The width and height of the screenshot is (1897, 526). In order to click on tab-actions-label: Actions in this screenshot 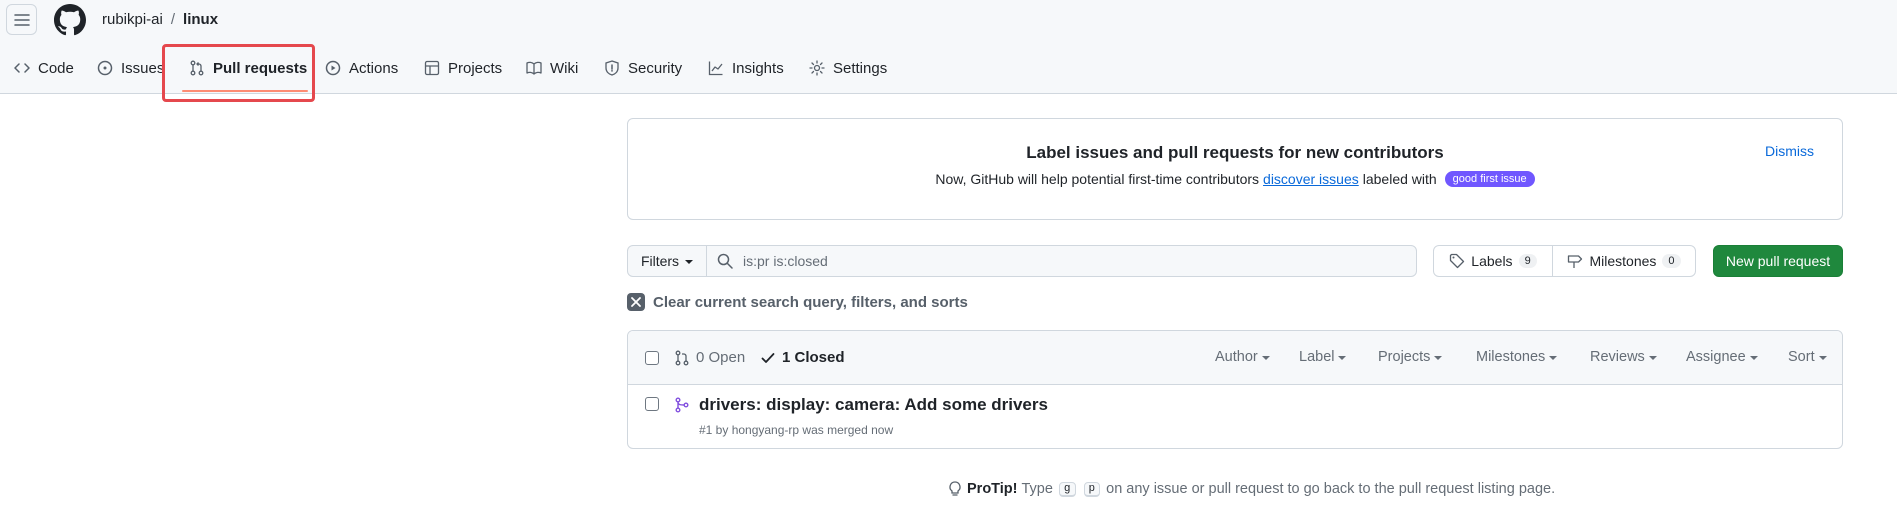, I will do `click(374, 68)`.